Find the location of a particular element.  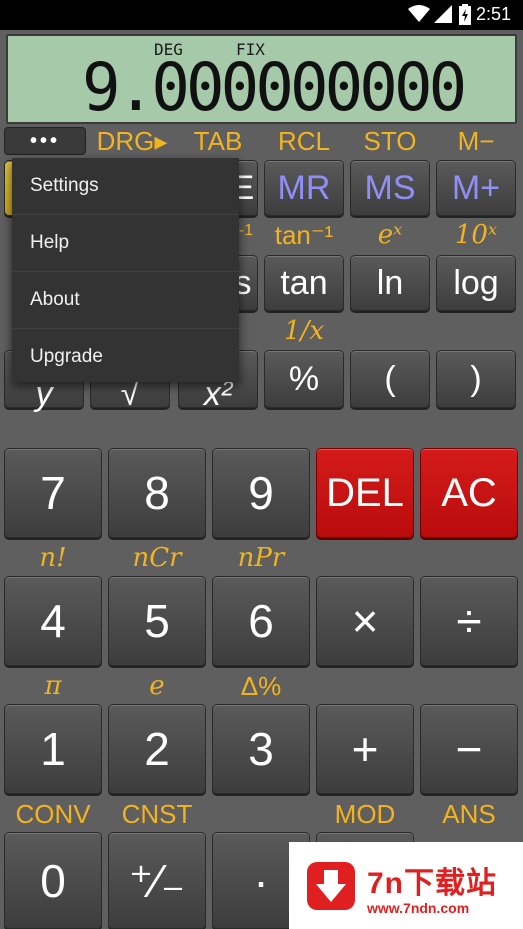

more-dots-icon: ••• is located at coordinates (44, 140).